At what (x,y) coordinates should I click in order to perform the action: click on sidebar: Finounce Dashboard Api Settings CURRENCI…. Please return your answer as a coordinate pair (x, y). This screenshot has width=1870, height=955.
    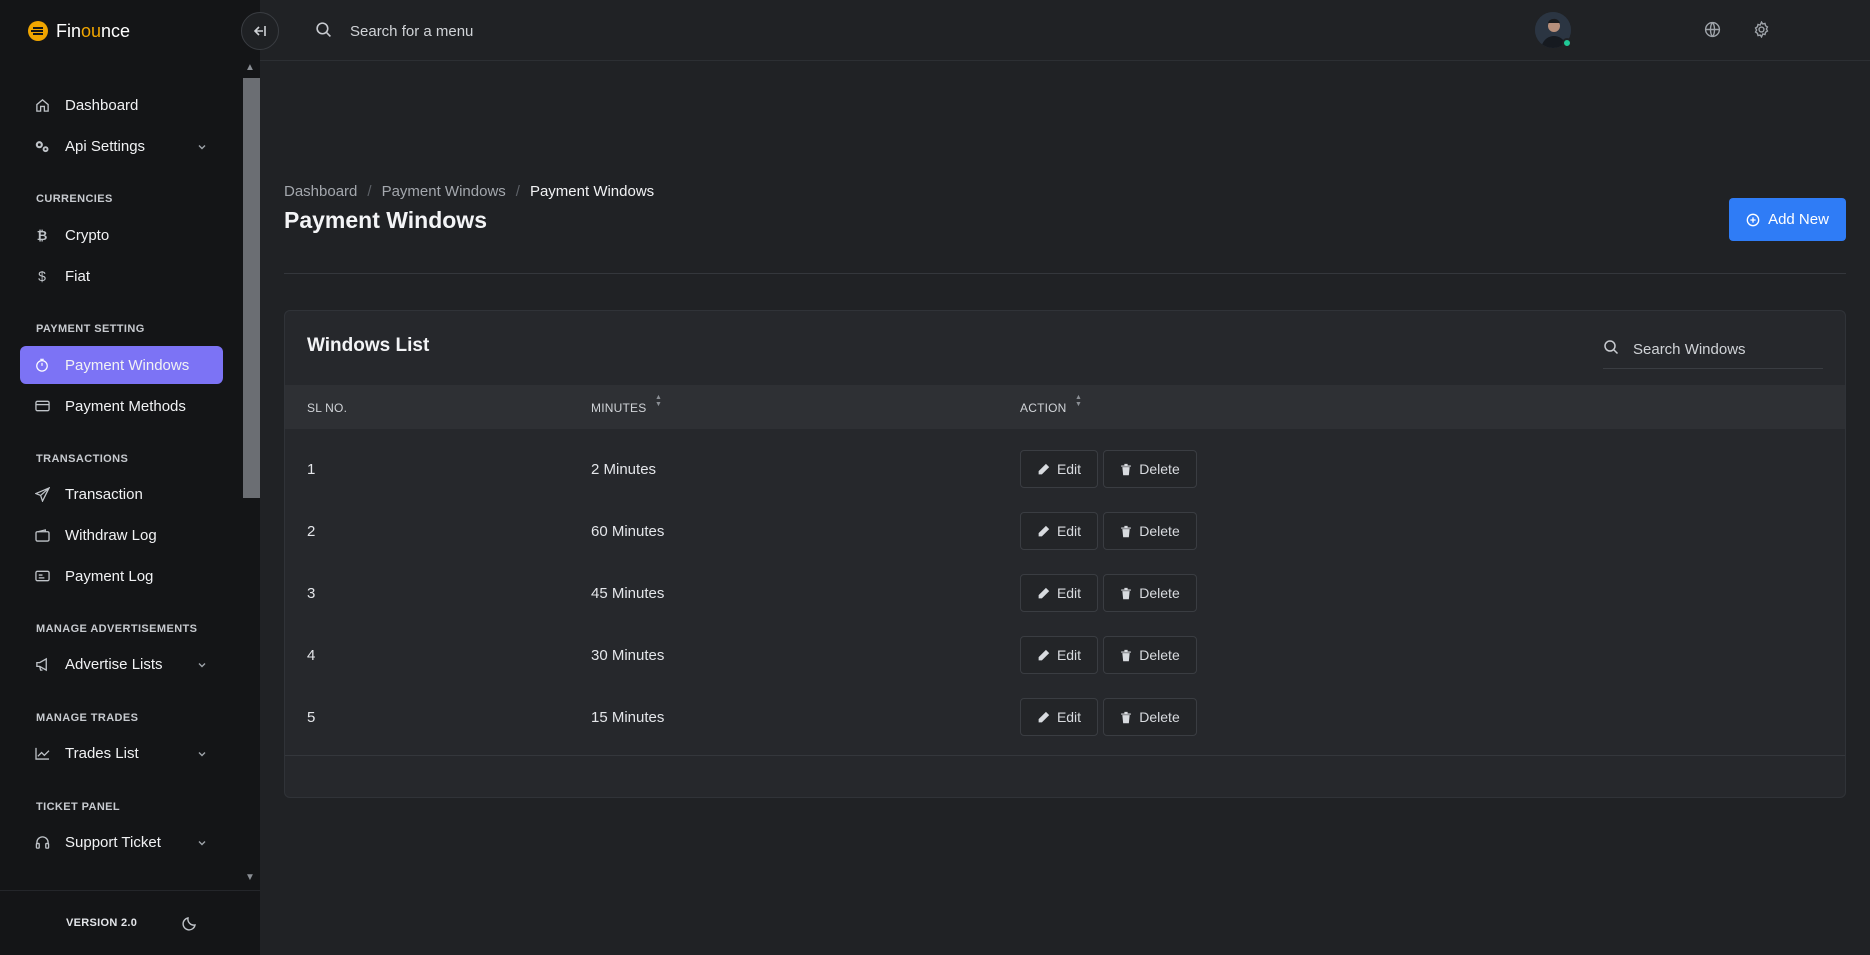
    Looking at the image, I should click on (130, 477).